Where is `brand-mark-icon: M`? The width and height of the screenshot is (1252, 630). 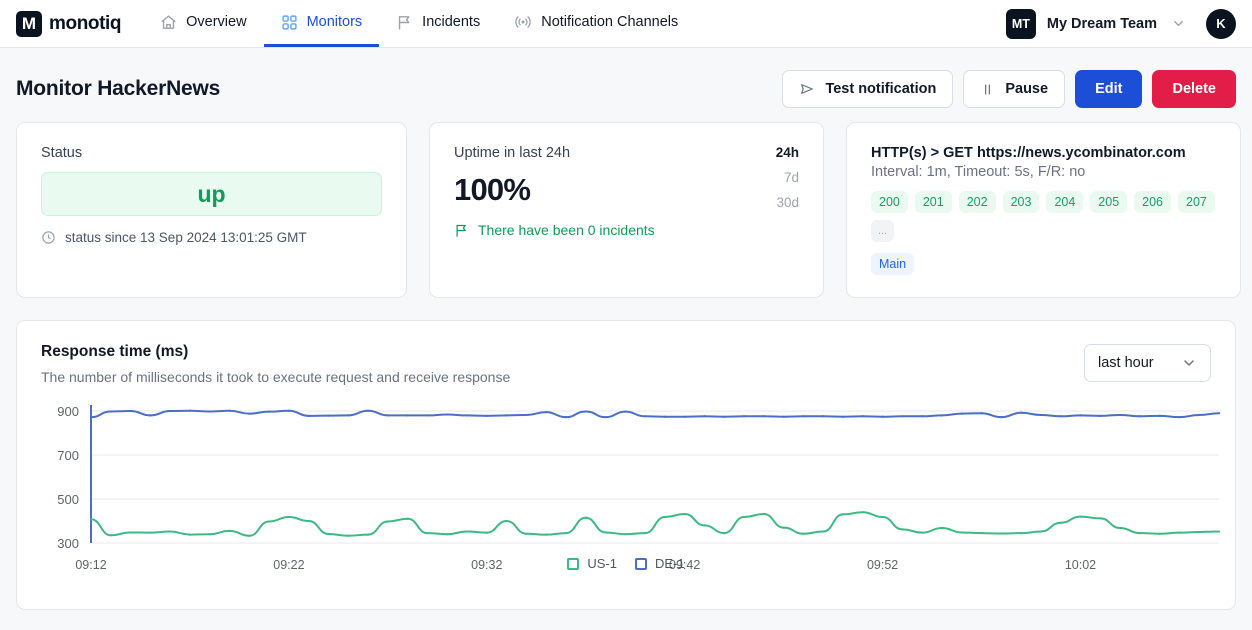 brand-mark-icon: M is located at coordinates (29, 23).